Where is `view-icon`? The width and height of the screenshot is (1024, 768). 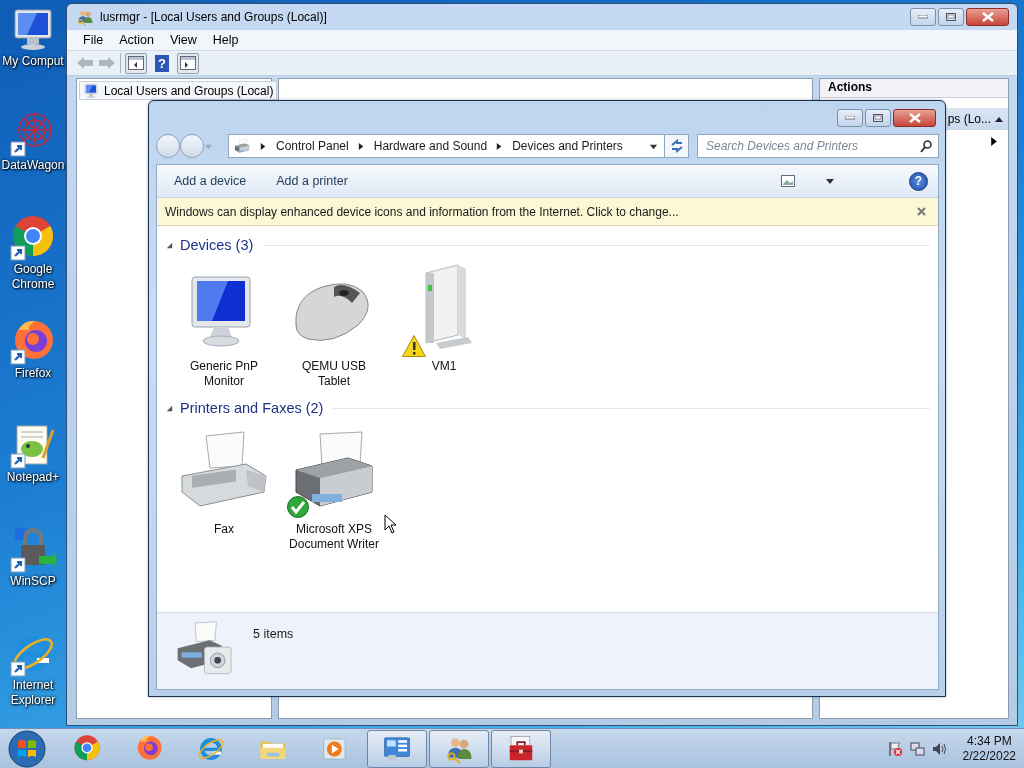
view-icon is located at coordinates (788, 181).